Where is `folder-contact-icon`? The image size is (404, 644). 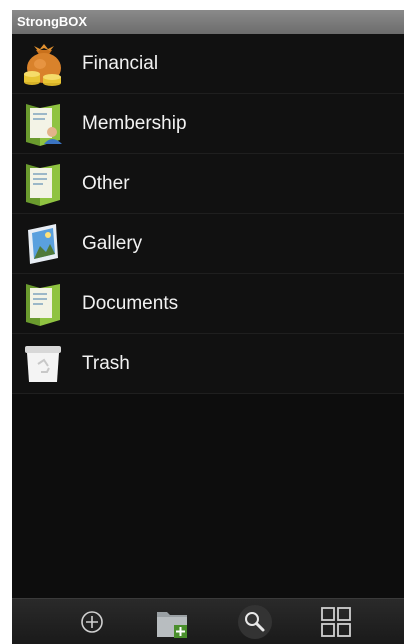
folder-contact-icon is located at coordinates (44, 123).